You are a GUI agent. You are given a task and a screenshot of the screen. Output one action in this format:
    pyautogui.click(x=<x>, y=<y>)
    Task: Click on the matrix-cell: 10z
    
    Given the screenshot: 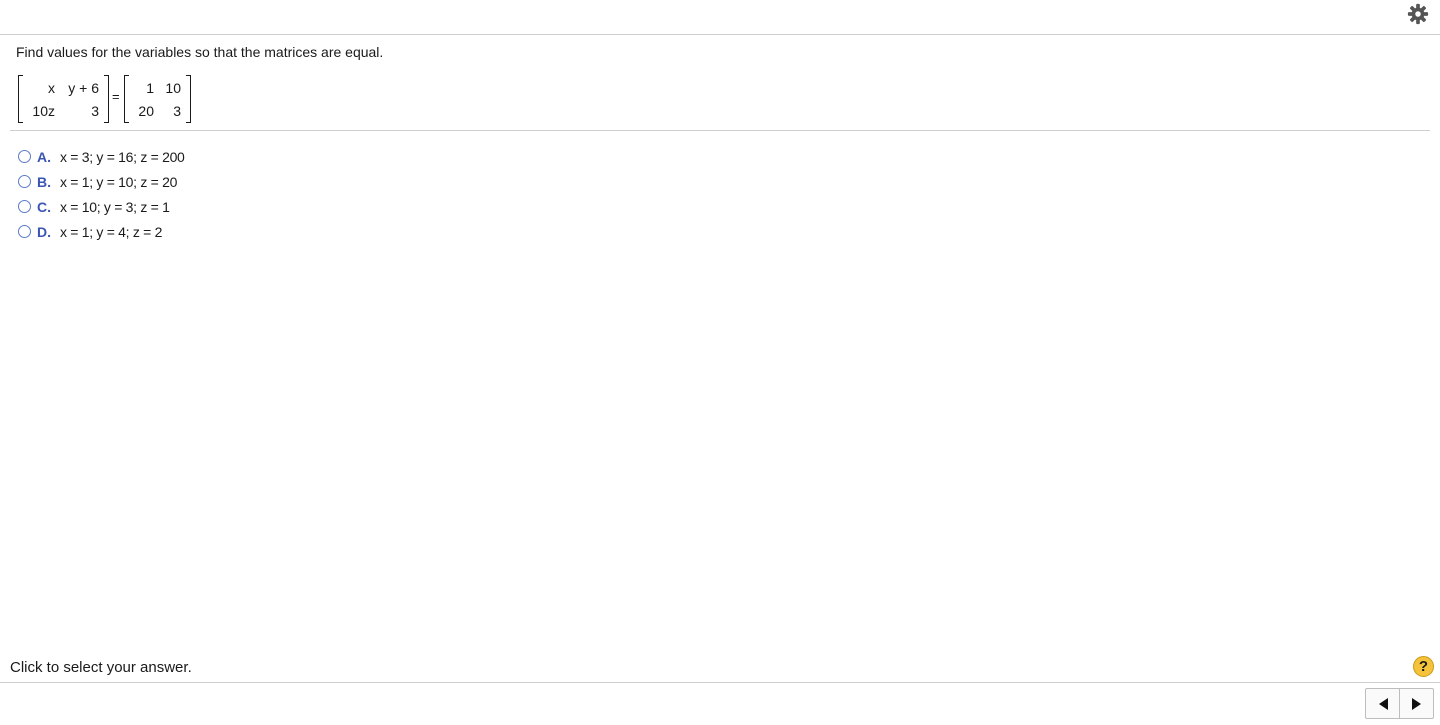 What is the action you would take?
    pyautogui.click(x=43, y=111)
    